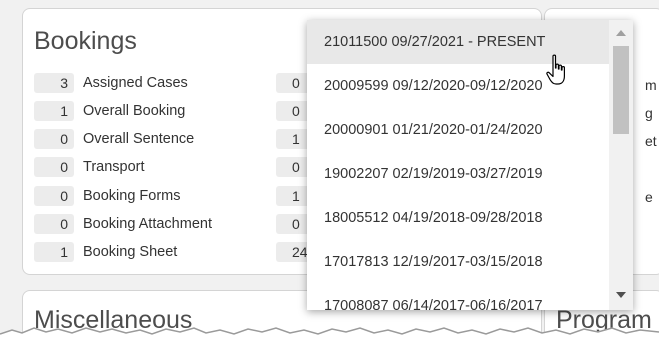 The height and width of the screenshot is (349, 659). I want to click on partial-text: et, so click(651, 141).